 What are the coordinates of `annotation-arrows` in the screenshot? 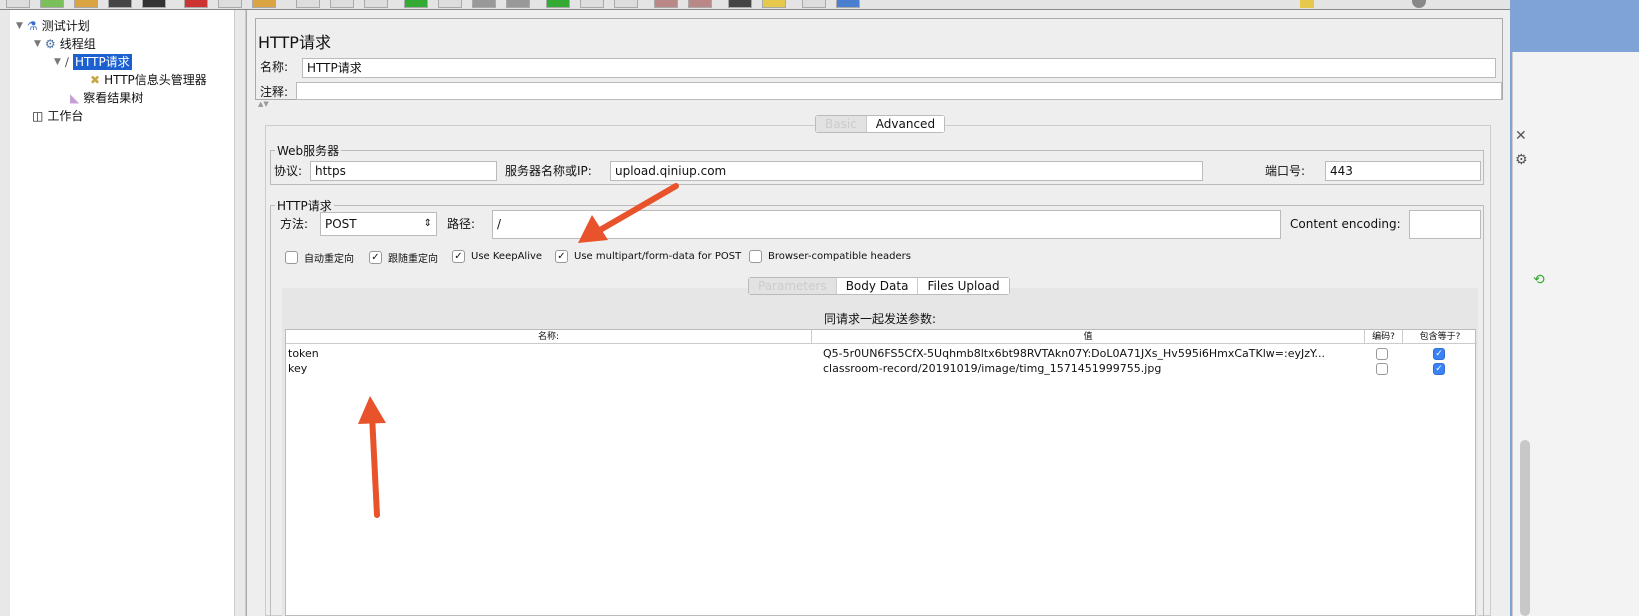 It's located at (518, 350).